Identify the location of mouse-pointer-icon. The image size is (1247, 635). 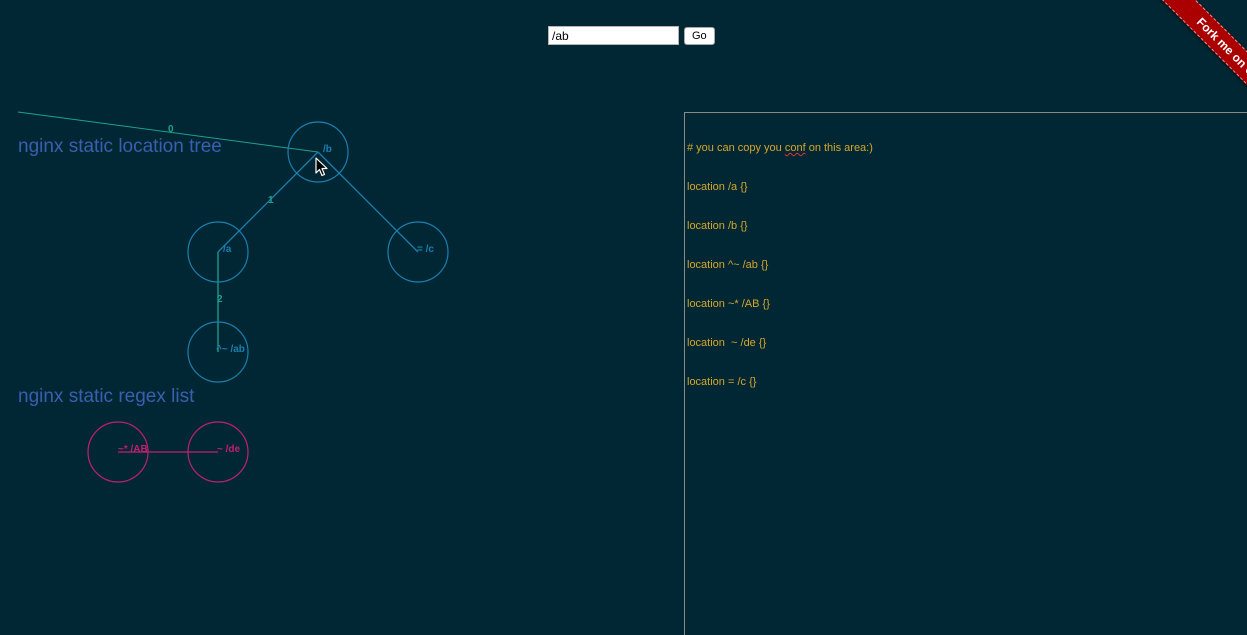
(321, 167).